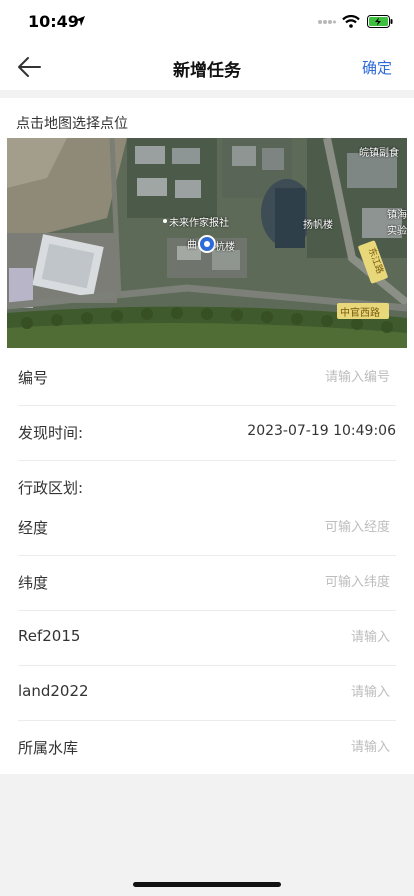  I want to click on ref2015-input, so click(293, 637).